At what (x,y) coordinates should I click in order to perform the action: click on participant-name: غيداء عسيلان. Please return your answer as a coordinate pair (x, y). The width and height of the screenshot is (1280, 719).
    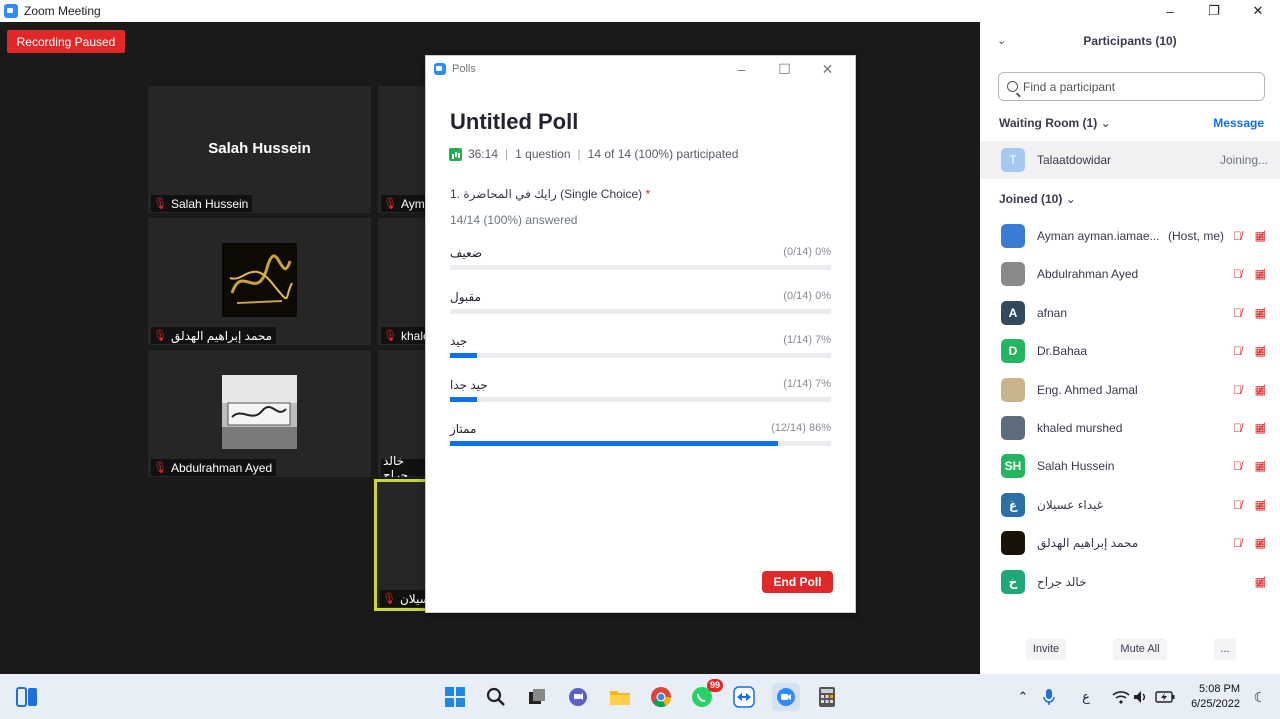
    Looking at the image, I should click on (1070, 504).